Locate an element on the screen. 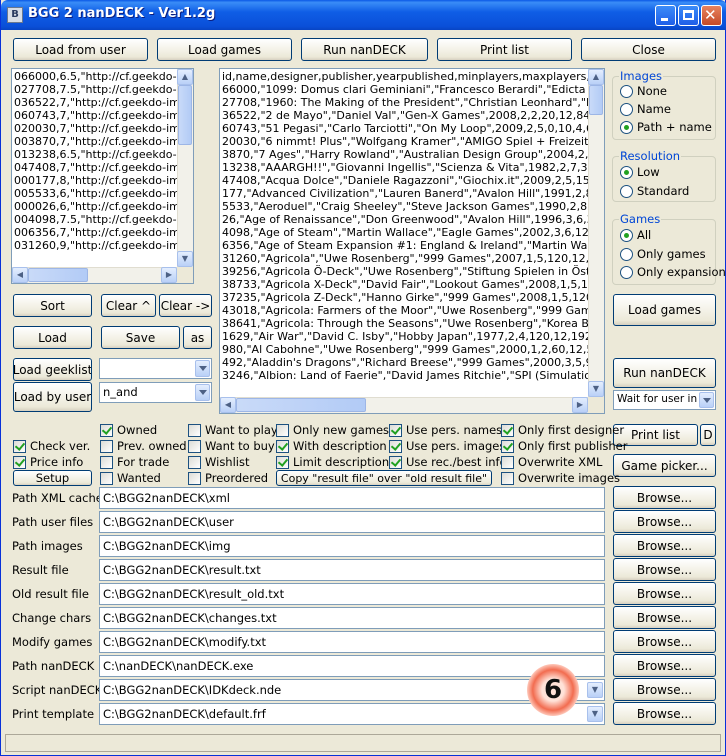 The height and width of the screenshot is (756, 726). rank-list-vscroll: ▲ ▼ is located at coordinates (185, 168).